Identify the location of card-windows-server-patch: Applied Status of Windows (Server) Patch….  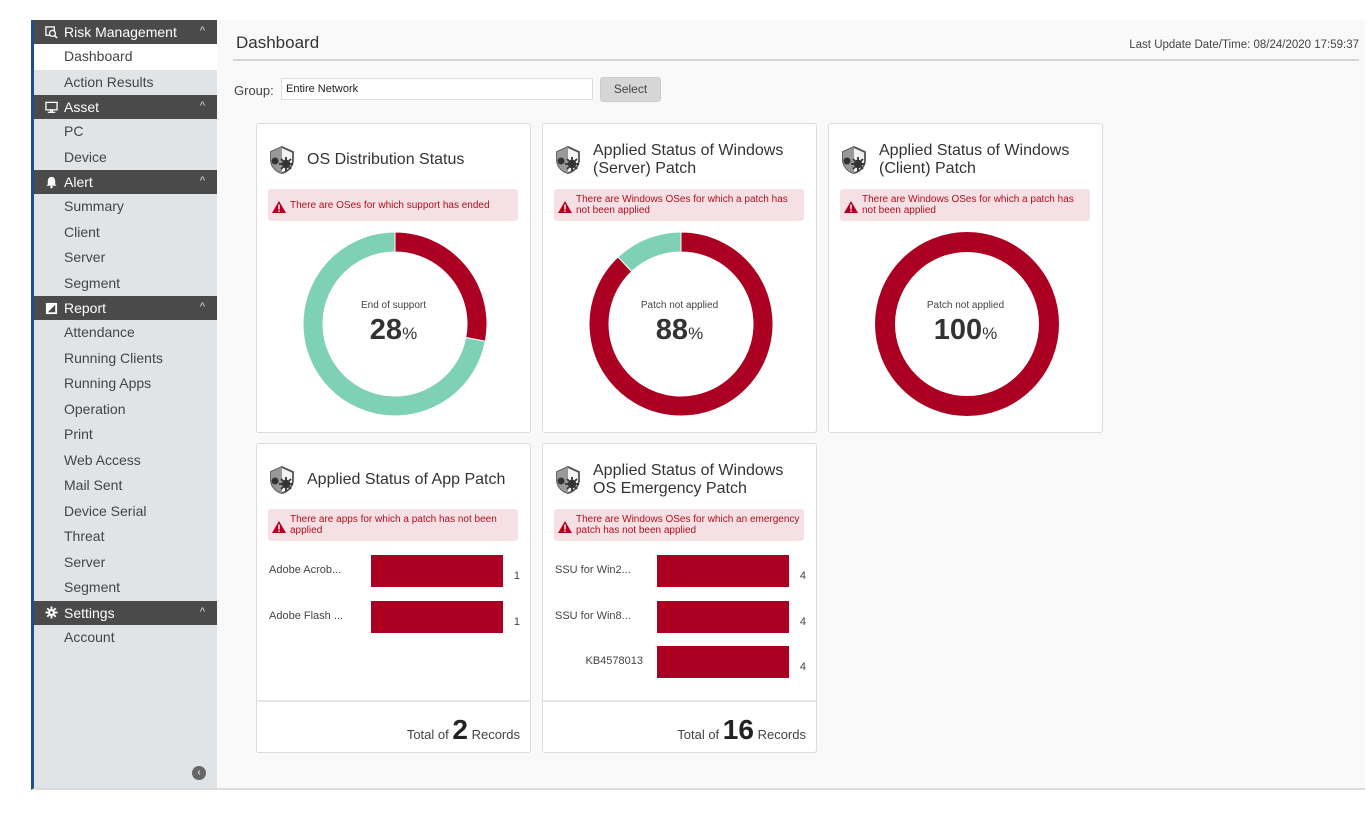
(679, 278).